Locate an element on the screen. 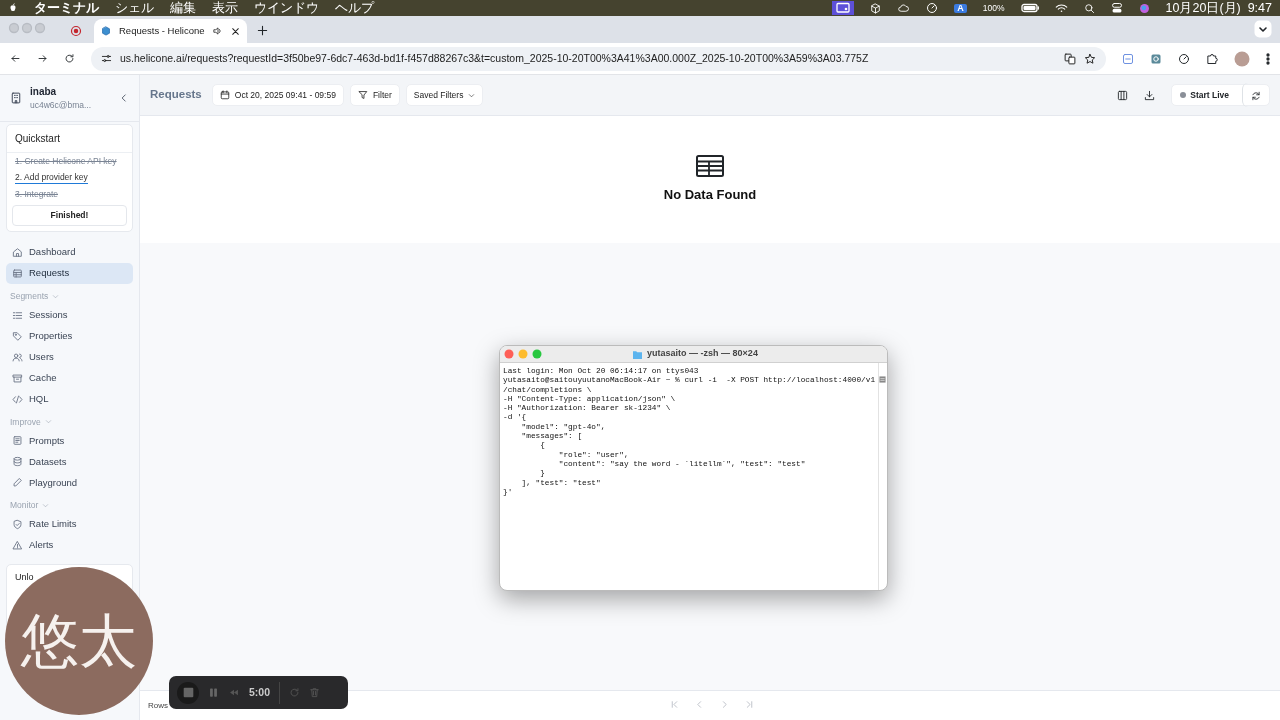  site-settings-icon is located at coordinates (106, 58).